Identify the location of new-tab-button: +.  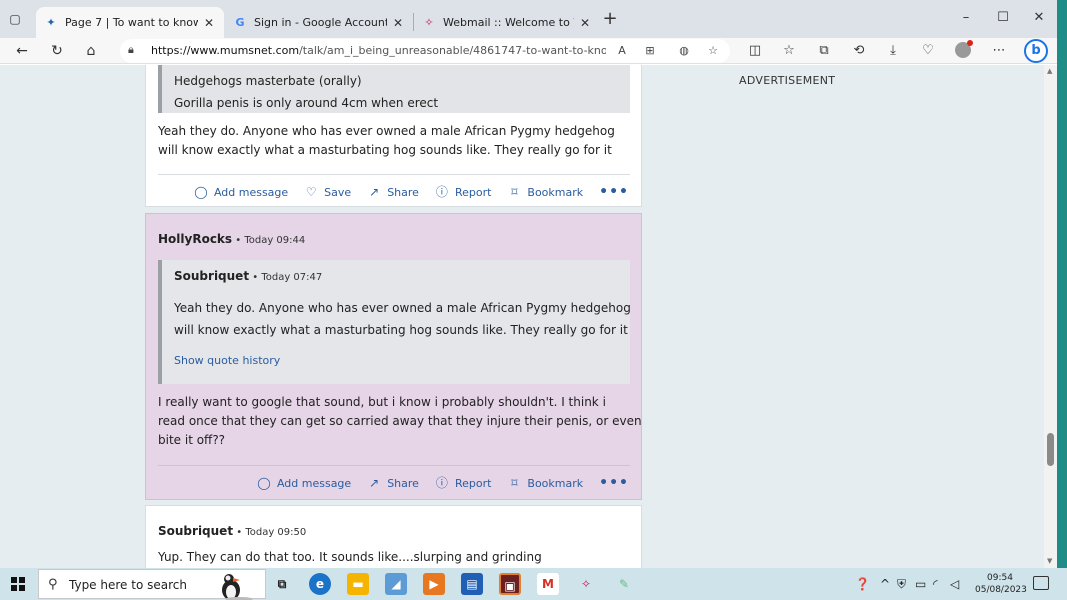
(610, 19).